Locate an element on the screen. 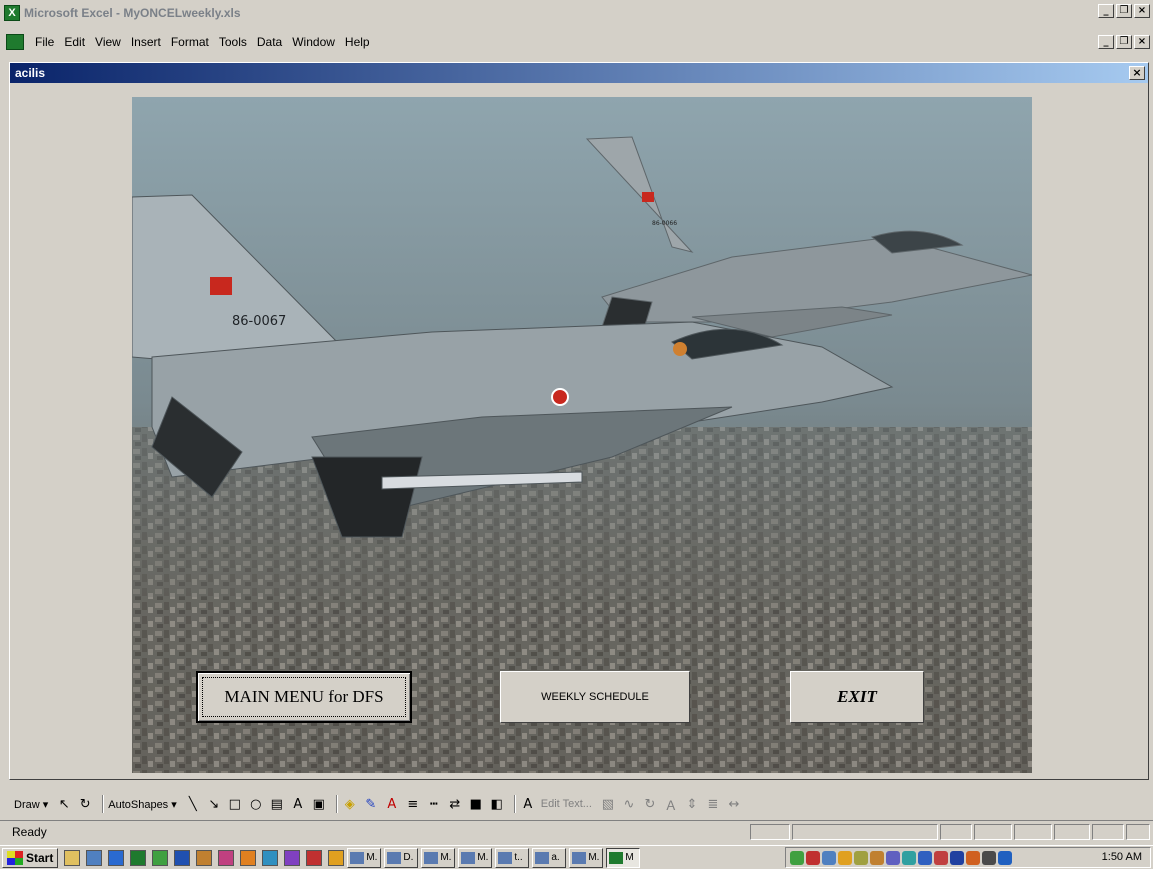 This screenshot has width=1153, height=869. ie-icon is located at coordinates (116, 857).